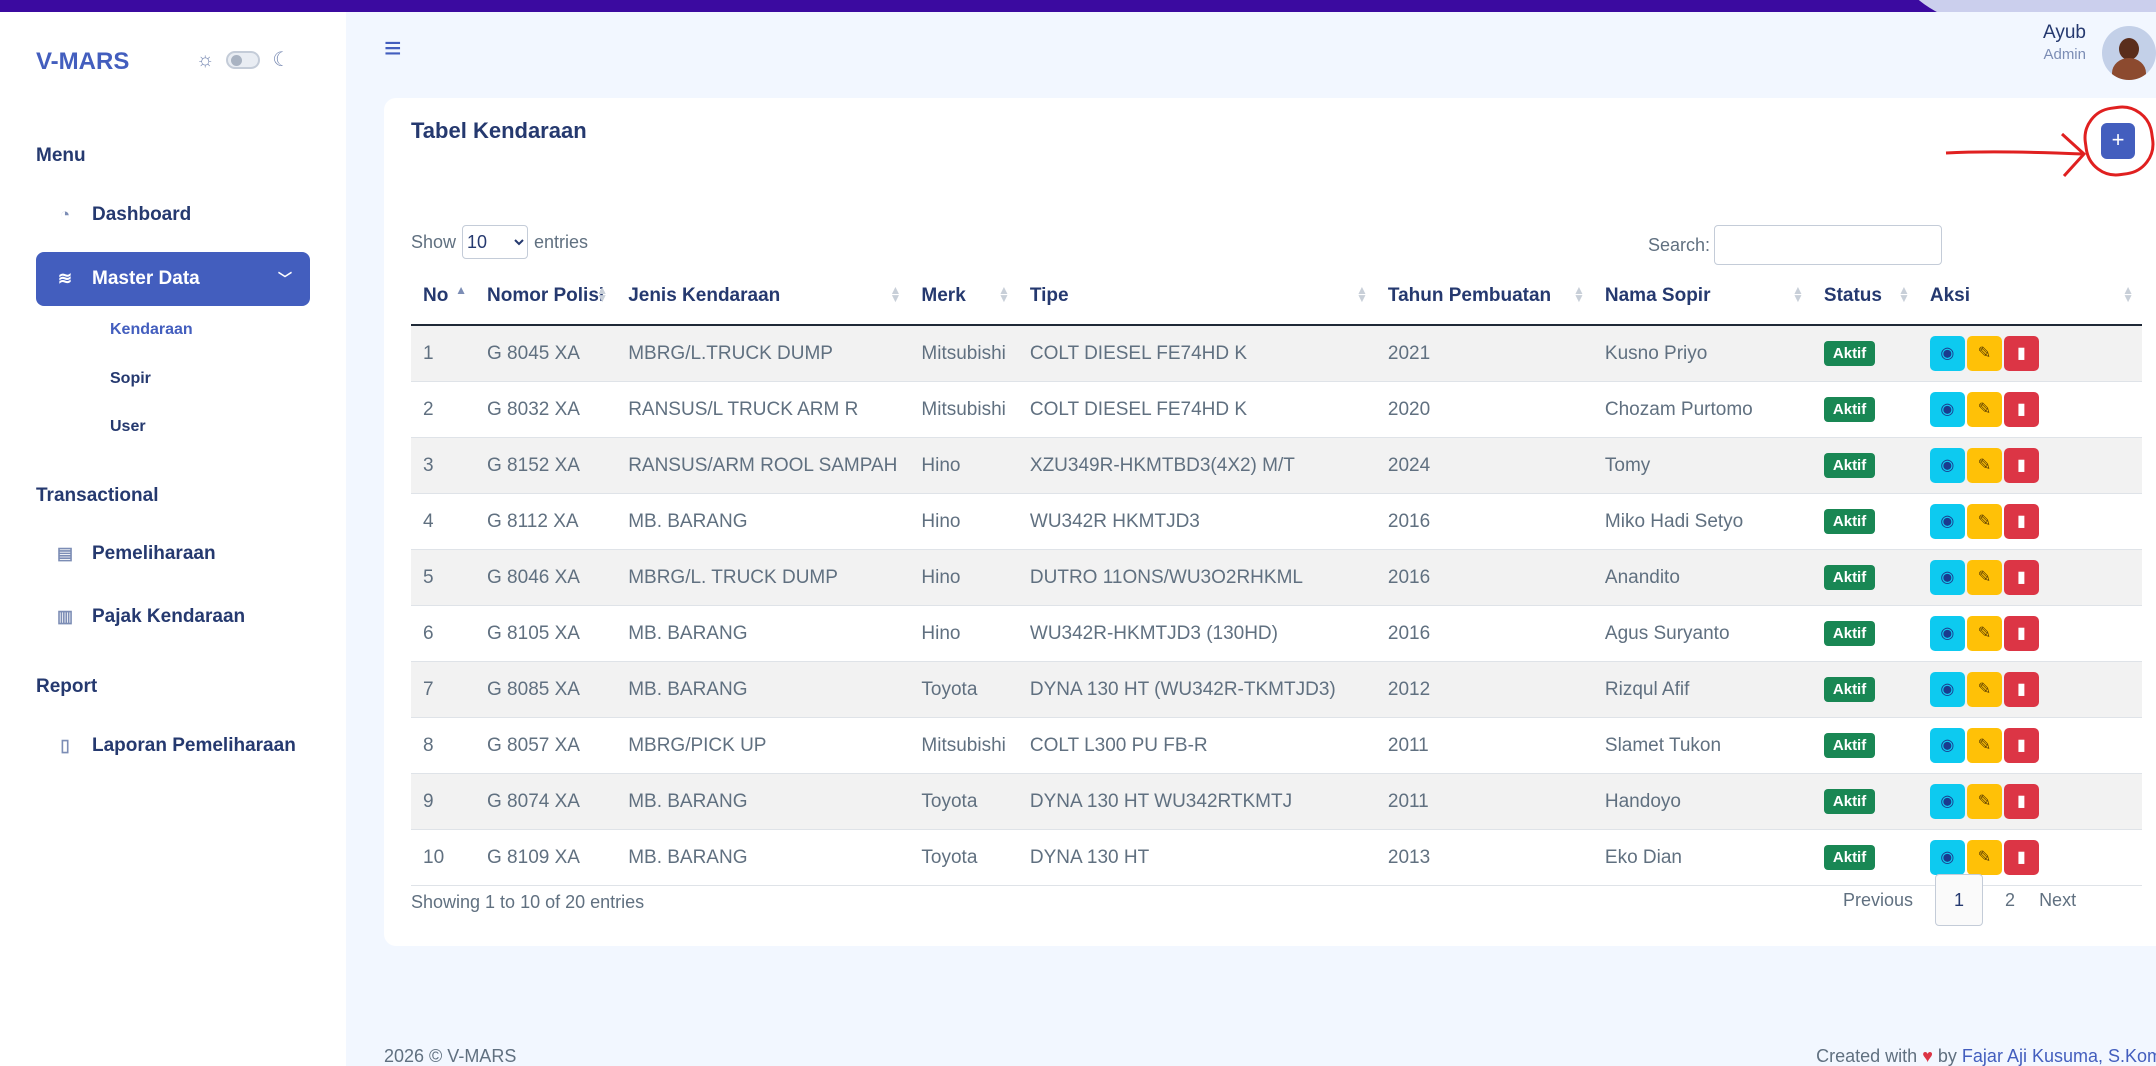 This screenshot has height=1066, width=2156. I want to click on brand-logo: V-MARS, so click(82, 62).